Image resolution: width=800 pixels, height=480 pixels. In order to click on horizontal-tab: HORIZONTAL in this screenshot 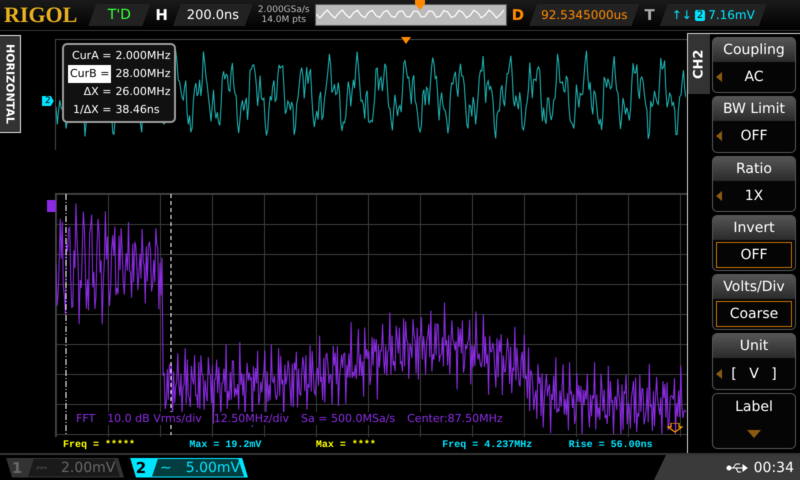, I will do `click(10, 84)`.